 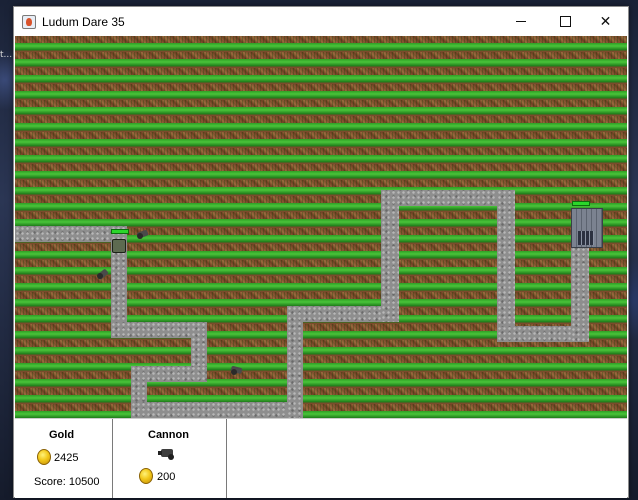 I want to click on maximize-icon, so click(x=565, y=21).